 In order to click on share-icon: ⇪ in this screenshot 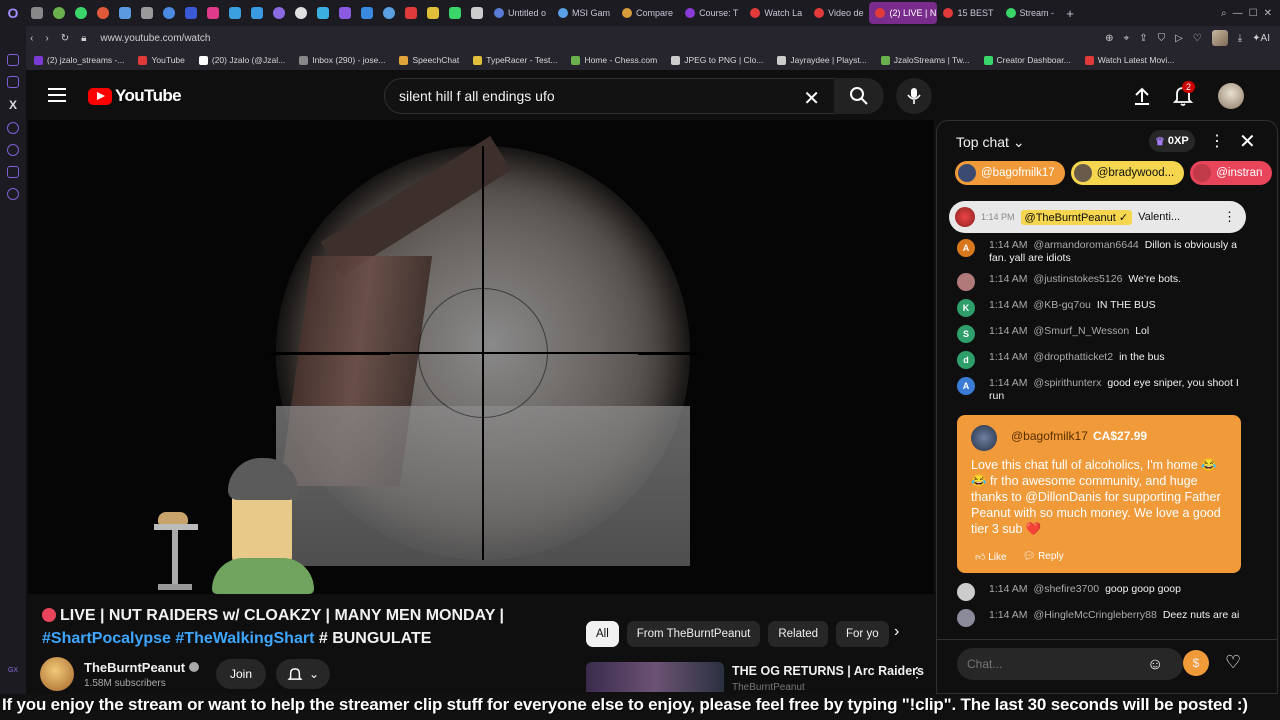, I will do `click(1143, 38)`.